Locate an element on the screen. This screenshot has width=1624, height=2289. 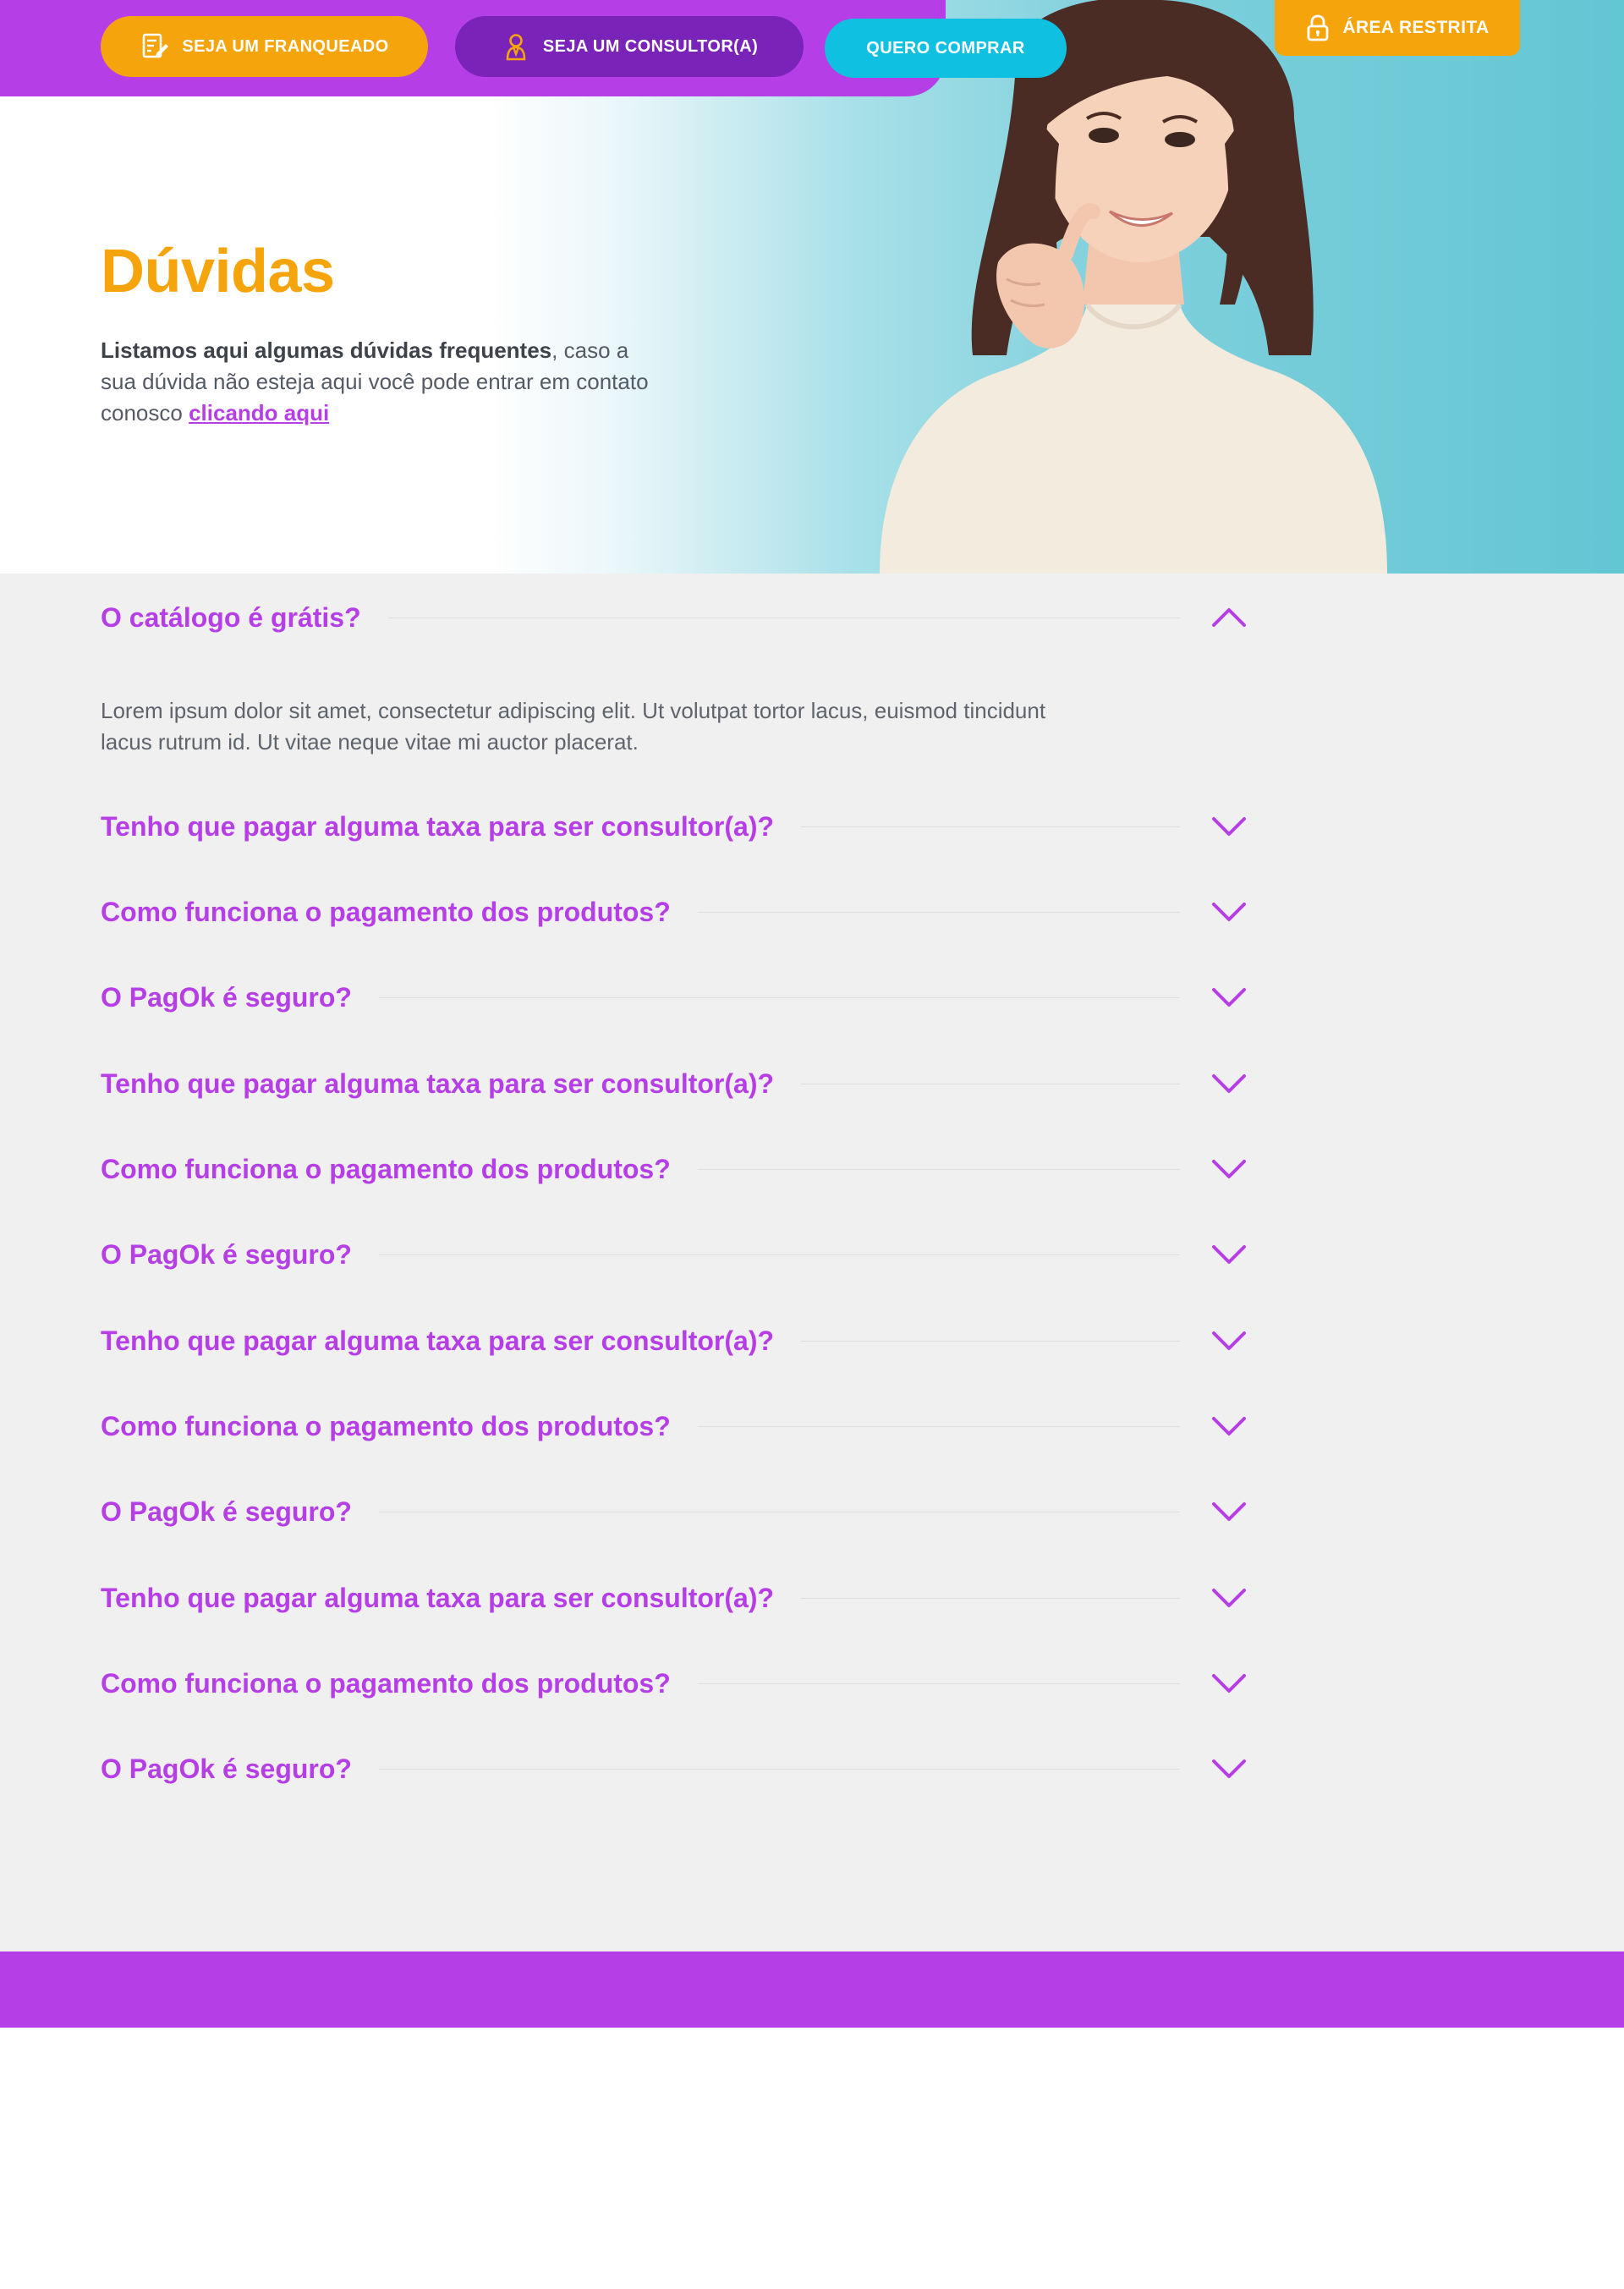
faq-item-7: O PagOk é seguro? is located at coordinates (675, 1254).